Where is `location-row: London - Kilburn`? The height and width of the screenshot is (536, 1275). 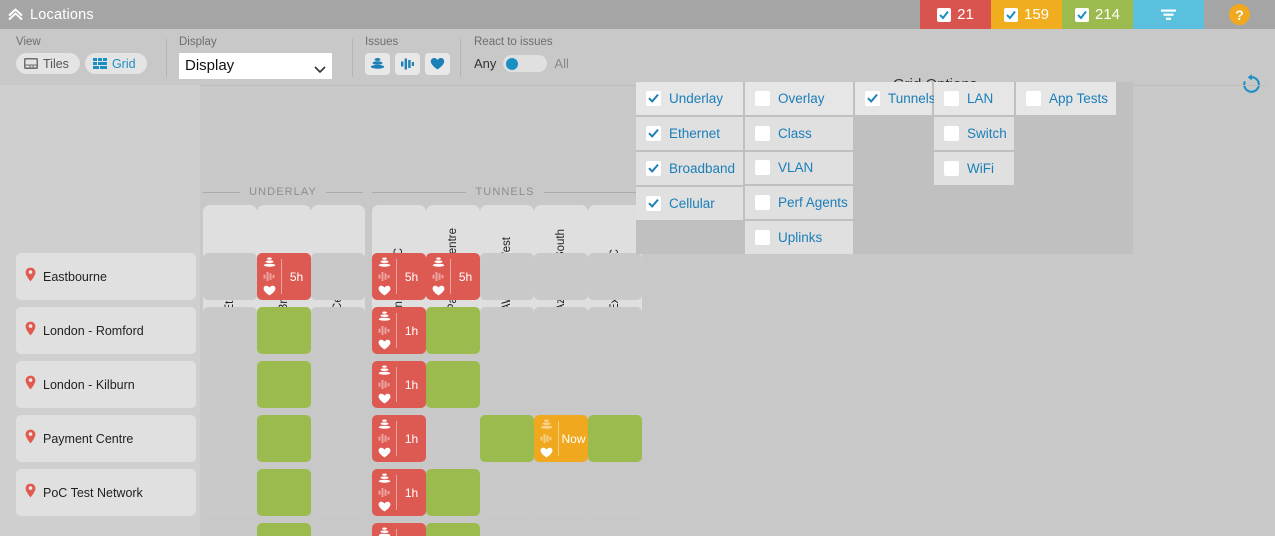
location-row: London - Kilburn is located at coordinates (106, 384).